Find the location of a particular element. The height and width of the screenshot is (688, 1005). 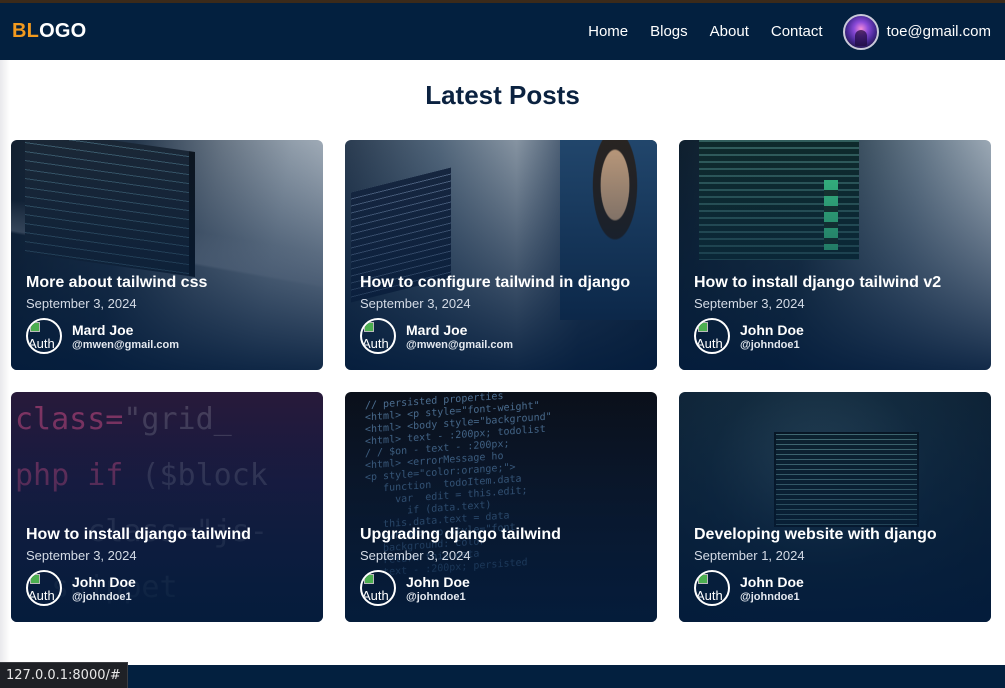

status-bar-url: 127.0.0.1:8000/# is located at coordinates (64, 675).